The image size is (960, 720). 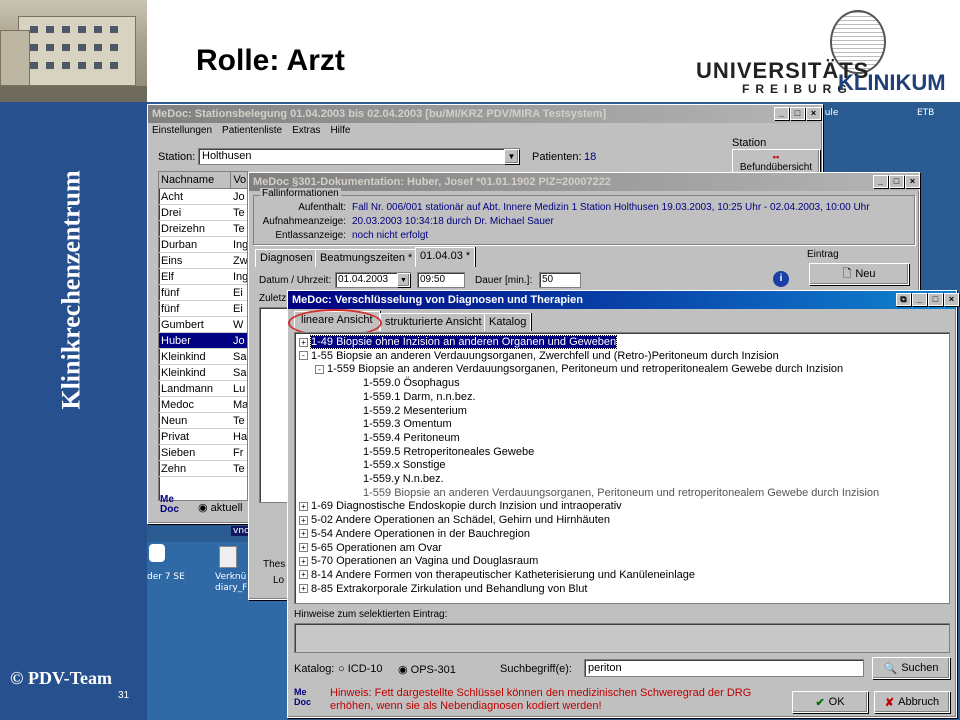 I want to click on hinweise-box, so click(x=622, y=638).